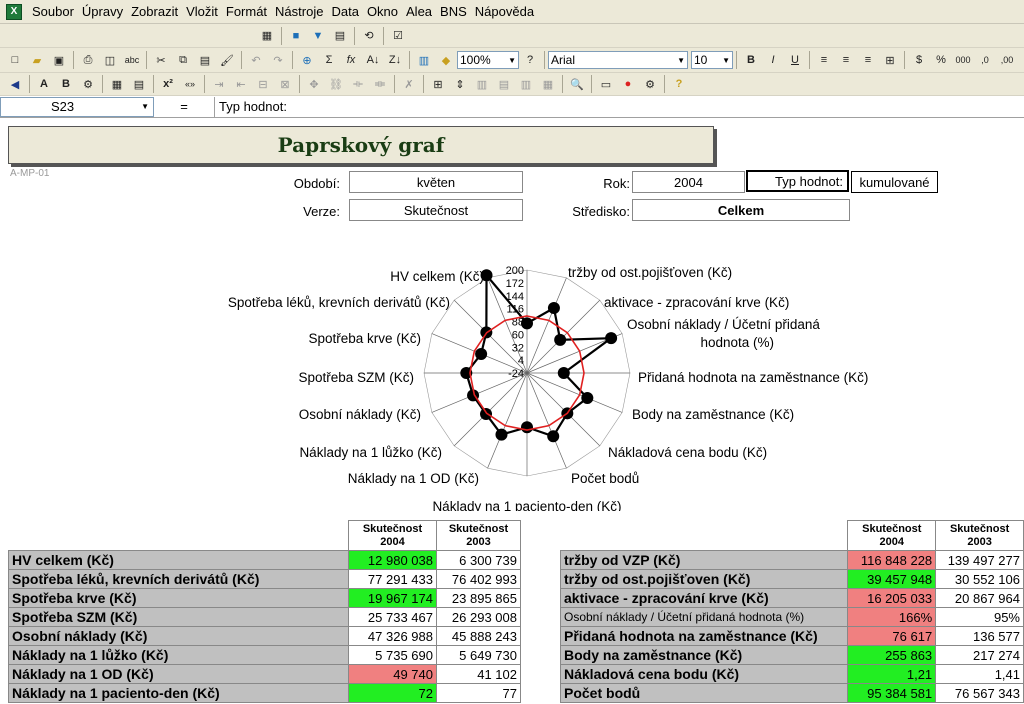  I want to click on calculator-icon: ▦, so click(267, 36).